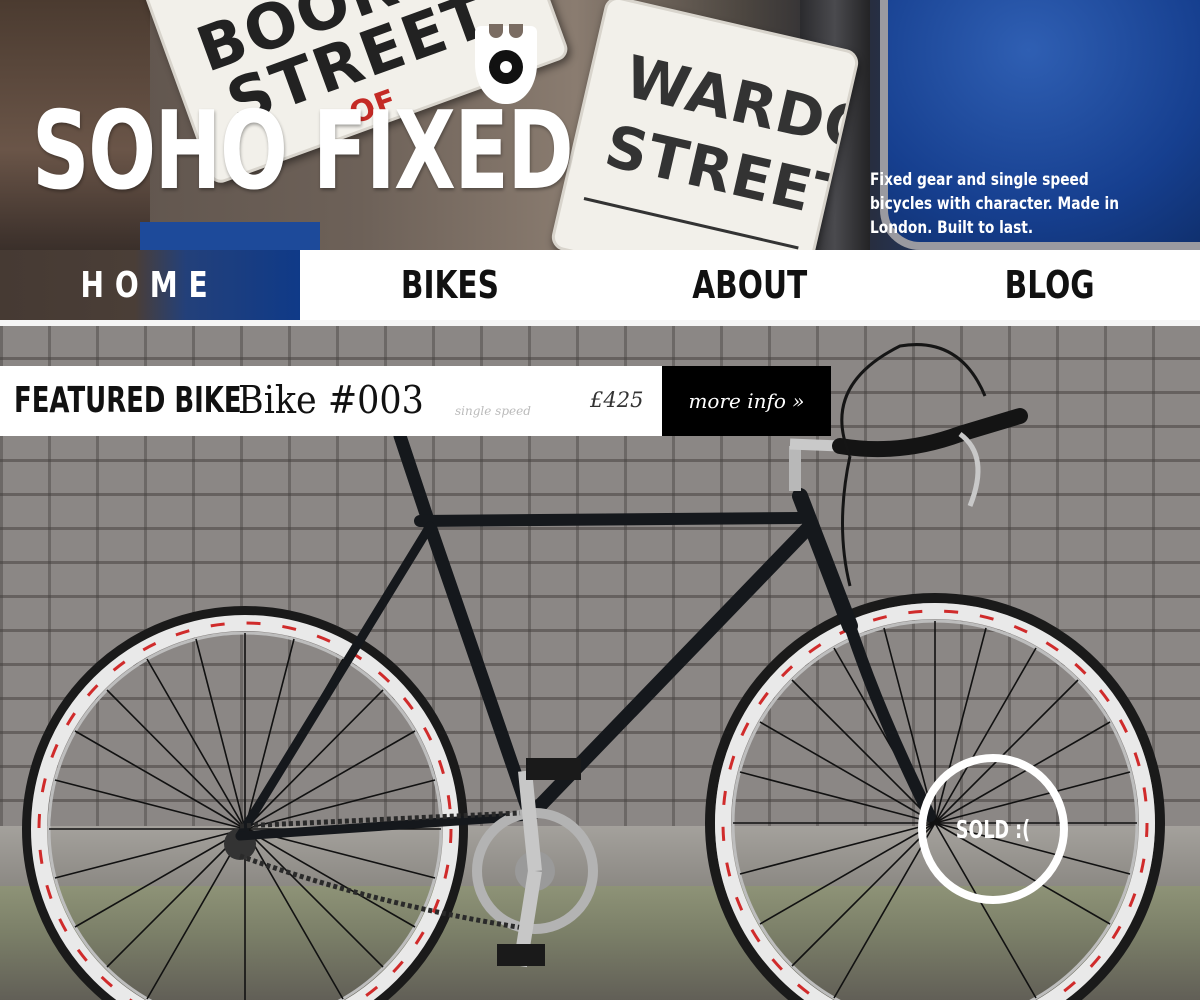 The width and height of the screenshot is (1200, 1000). I want to click on nav-item-about: ABOUT, so click(750, 285).